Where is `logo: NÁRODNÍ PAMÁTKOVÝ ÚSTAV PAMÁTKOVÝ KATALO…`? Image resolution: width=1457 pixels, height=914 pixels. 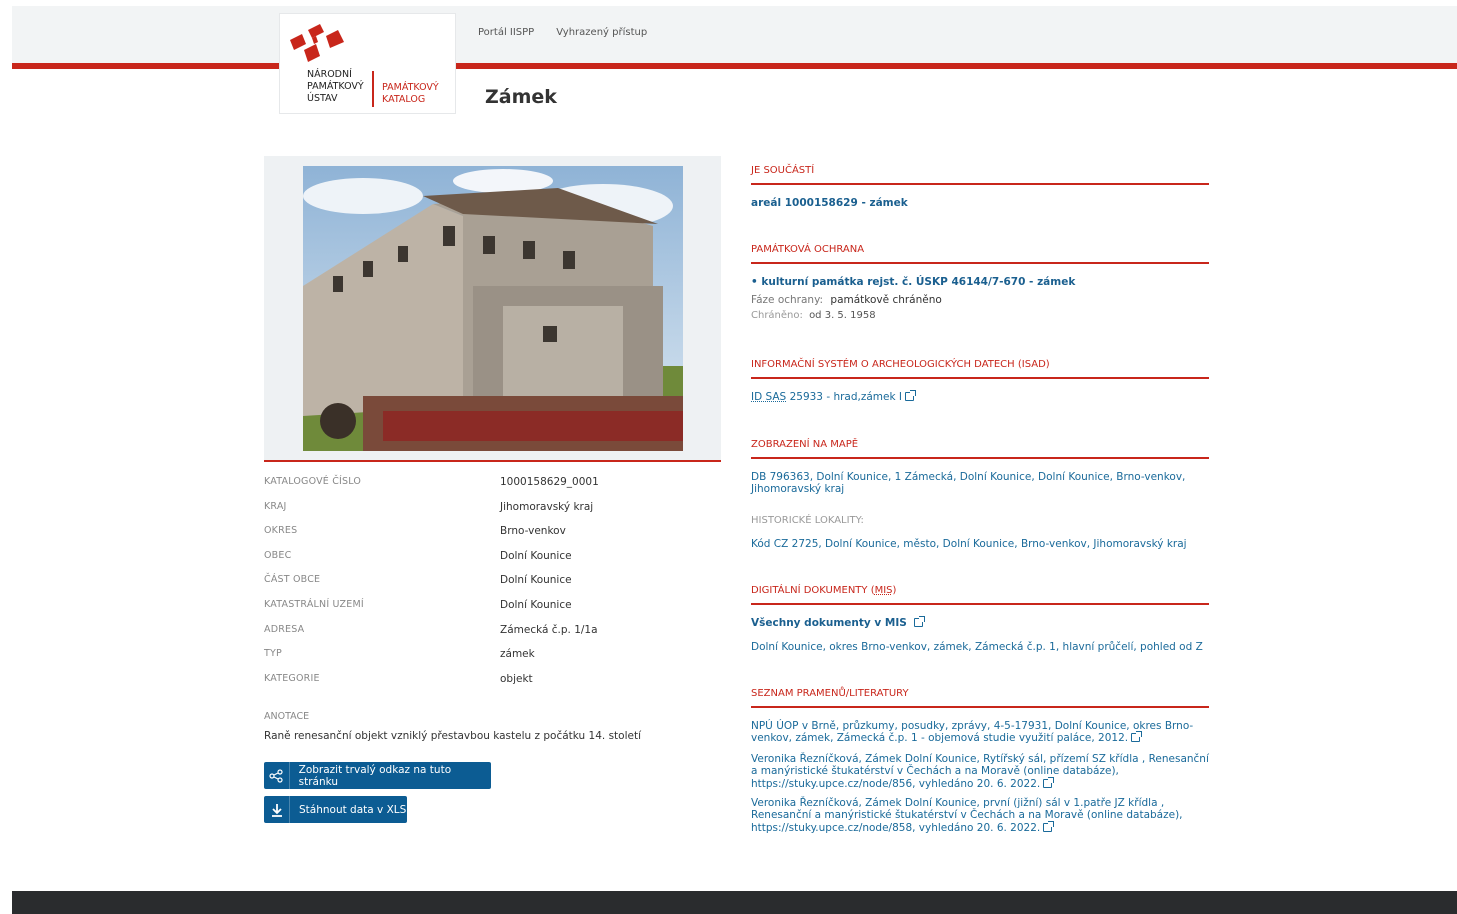 logo: NÁRODNÍ PAMÁTKOVÝ ÚSTAV PAMÁTKOVÝ KATALO… is located at coordinates (367, 63).